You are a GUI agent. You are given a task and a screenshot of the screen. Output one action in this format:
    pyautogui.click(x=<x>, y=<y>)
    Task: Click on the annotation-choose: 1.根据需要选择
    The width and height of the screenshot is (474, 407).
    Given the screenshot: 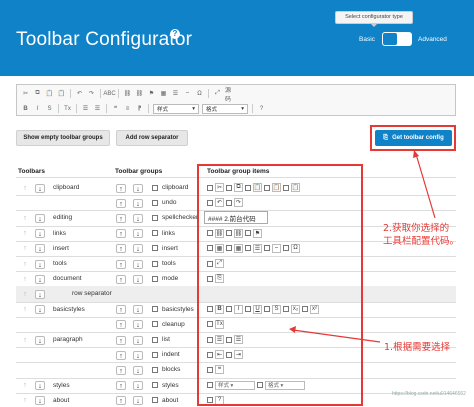 What is the action you would take?
    pyautogui.click(x=417, y=347)
    